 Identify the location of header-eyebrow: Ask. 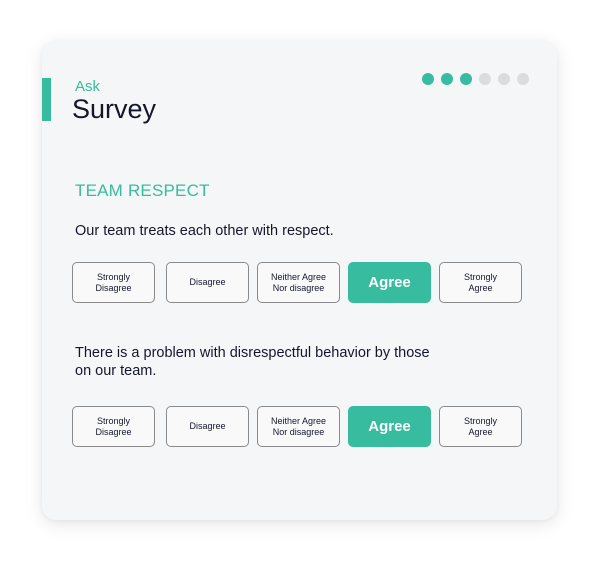
(88, 86).